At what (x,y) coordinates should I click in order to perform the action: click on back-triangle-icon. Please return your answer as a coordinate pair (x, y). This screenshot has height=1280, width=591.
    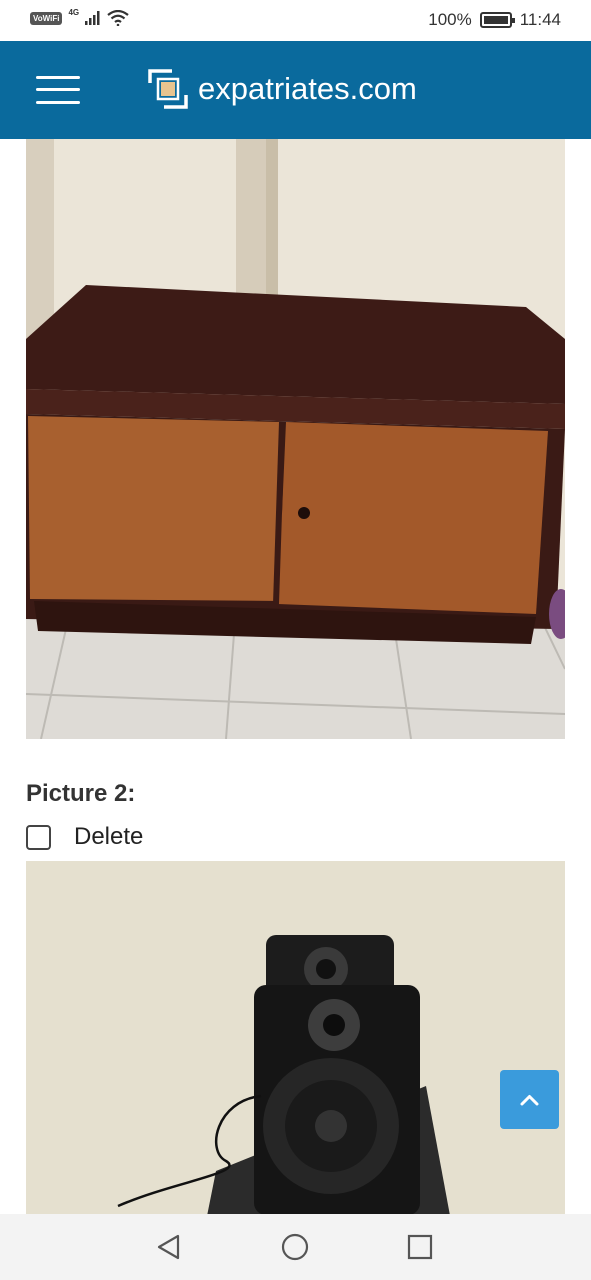
    Looking at the image, I should click on (169, 1247).